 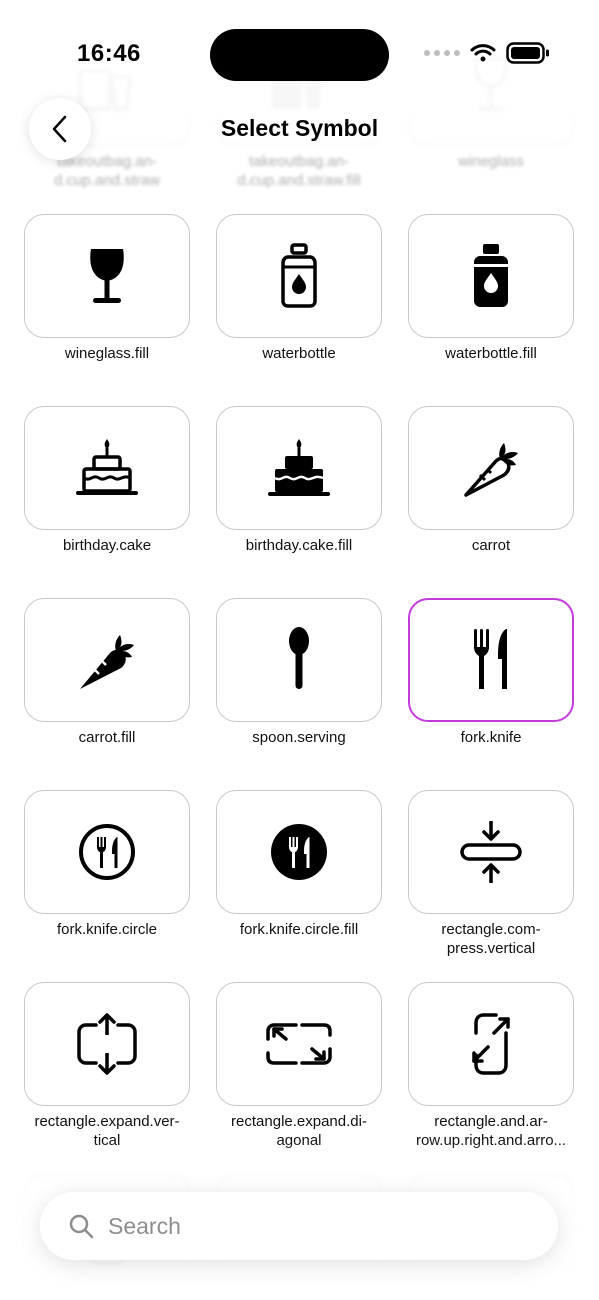 What do you see at coordinates (107, 929) in the screenshot?
I see `symbol-label: fork.knife.circle` at bounding box center [107, 929].